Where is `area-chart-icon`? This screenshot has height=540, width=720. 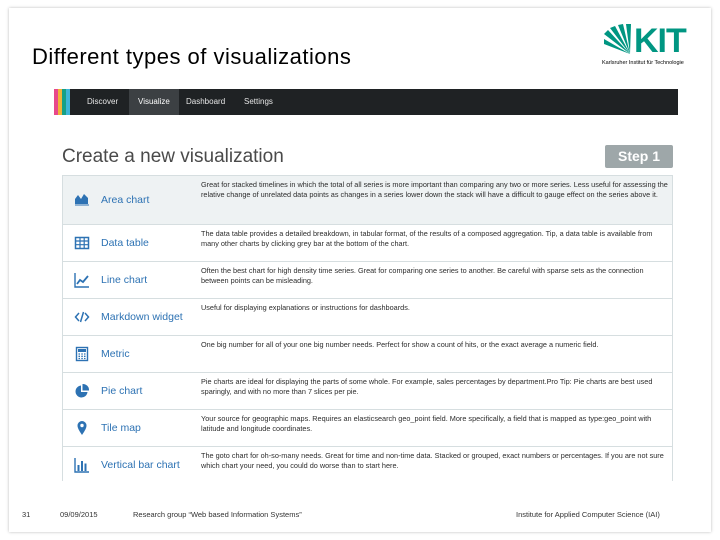 area-chart-icon is located at coordinates (82, 200).